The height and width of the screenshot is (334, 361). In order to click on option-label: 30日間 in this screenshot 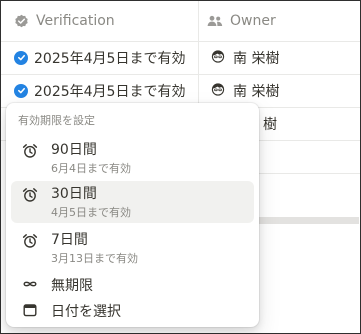, I will do `click(74, 194)`.